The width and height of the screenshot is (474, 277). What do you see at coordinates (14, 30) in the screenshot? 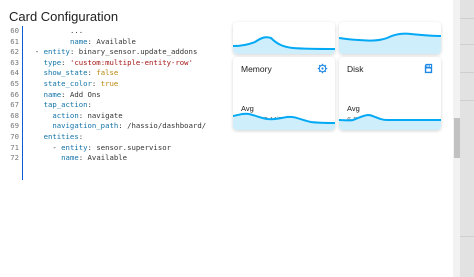
I see `line-number: 60` at bounding box center [14, 30].